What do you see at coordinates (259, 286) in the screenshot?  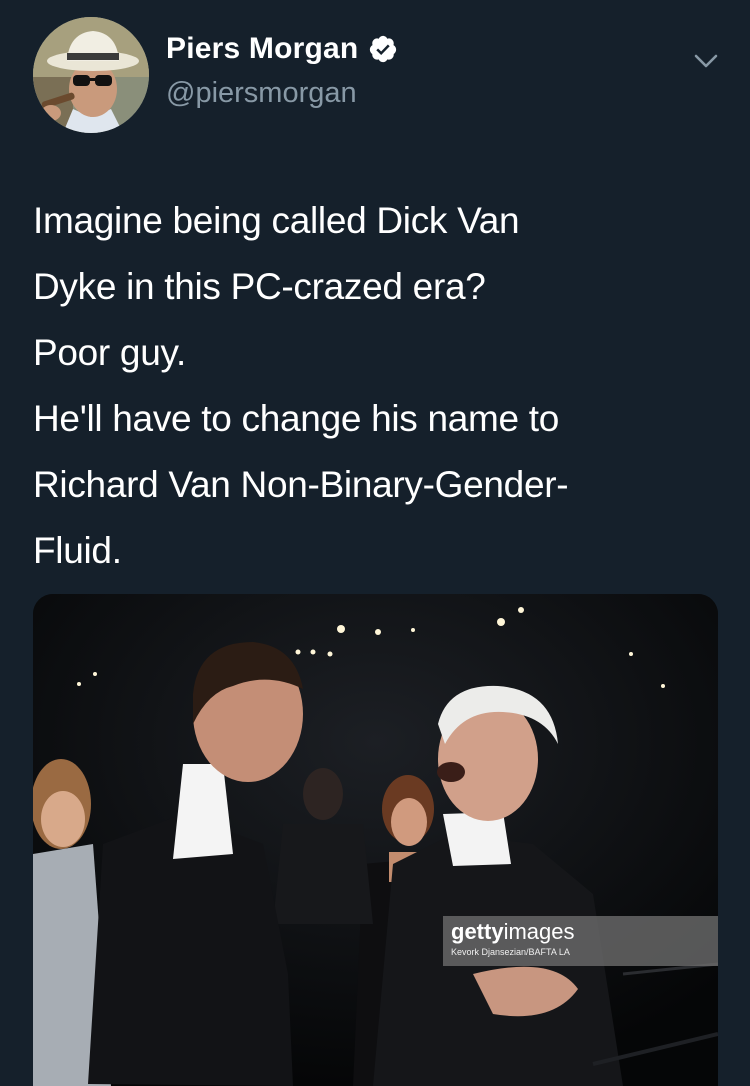 I see `tweet-text-line: Dyke in this PC-crazed era?` at bounding box center [259, 286].